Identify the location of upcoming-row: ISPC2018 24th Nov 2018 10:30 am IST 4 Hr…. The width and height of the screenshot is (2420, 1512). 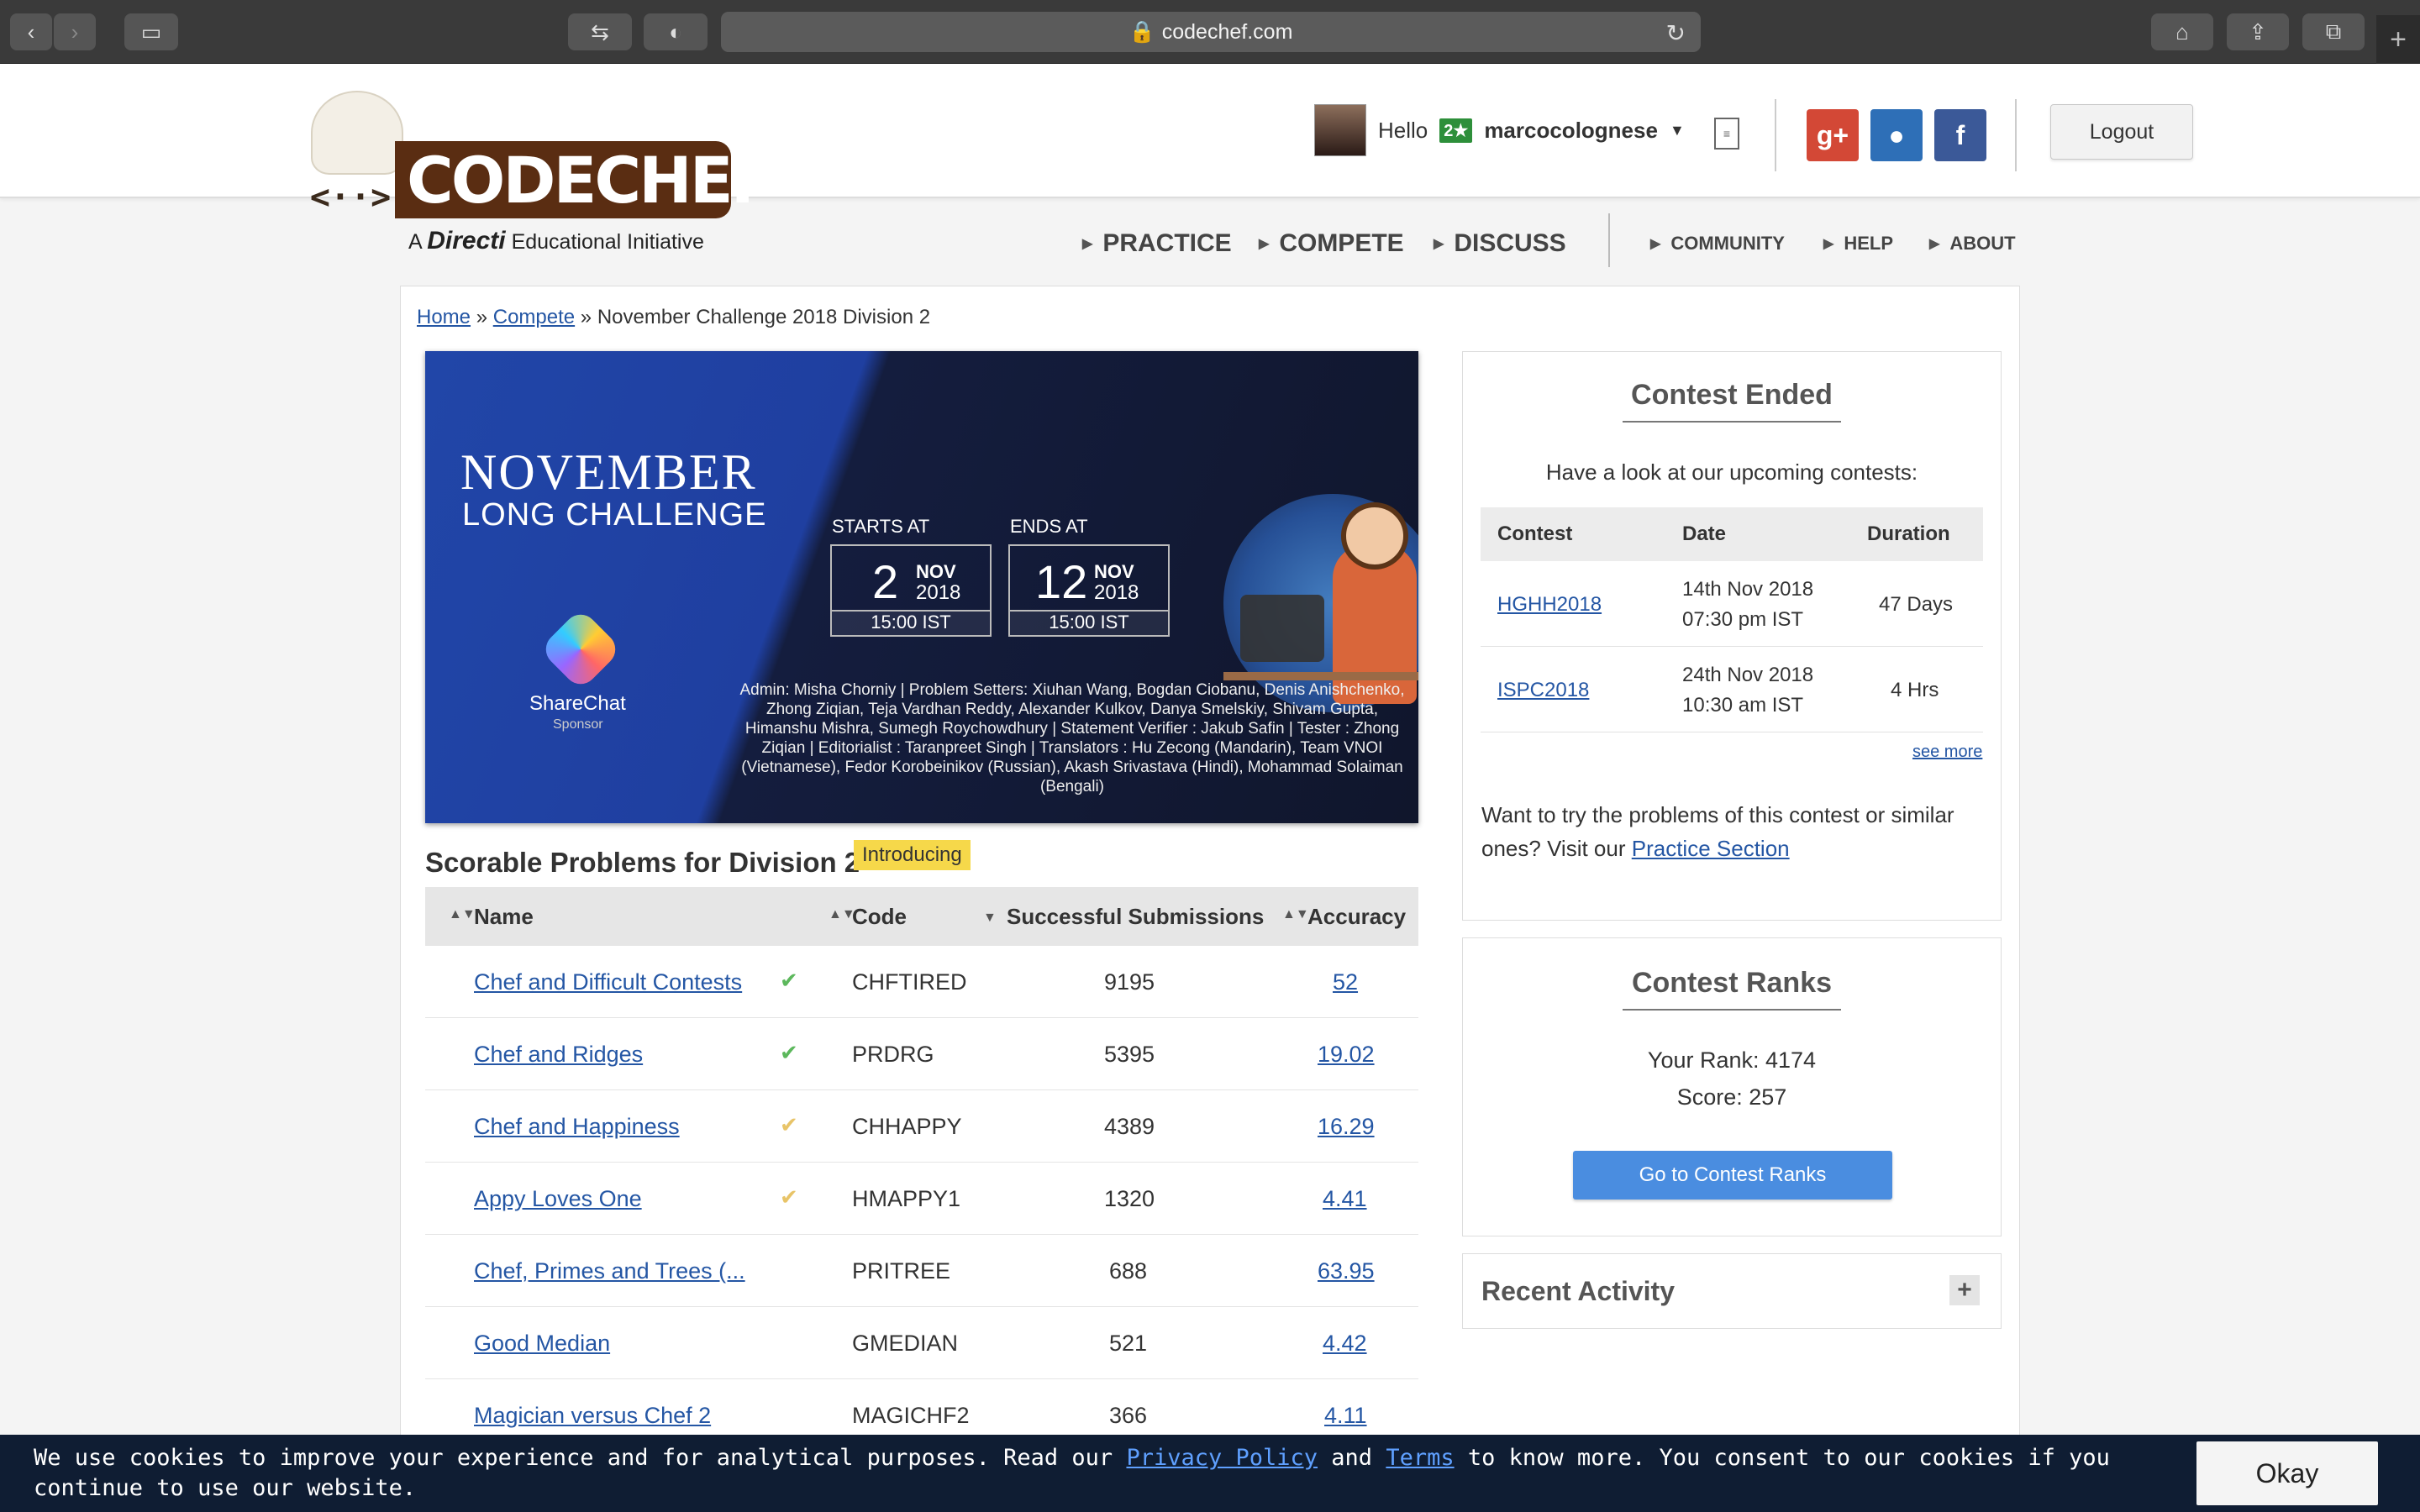
(1732, 689).